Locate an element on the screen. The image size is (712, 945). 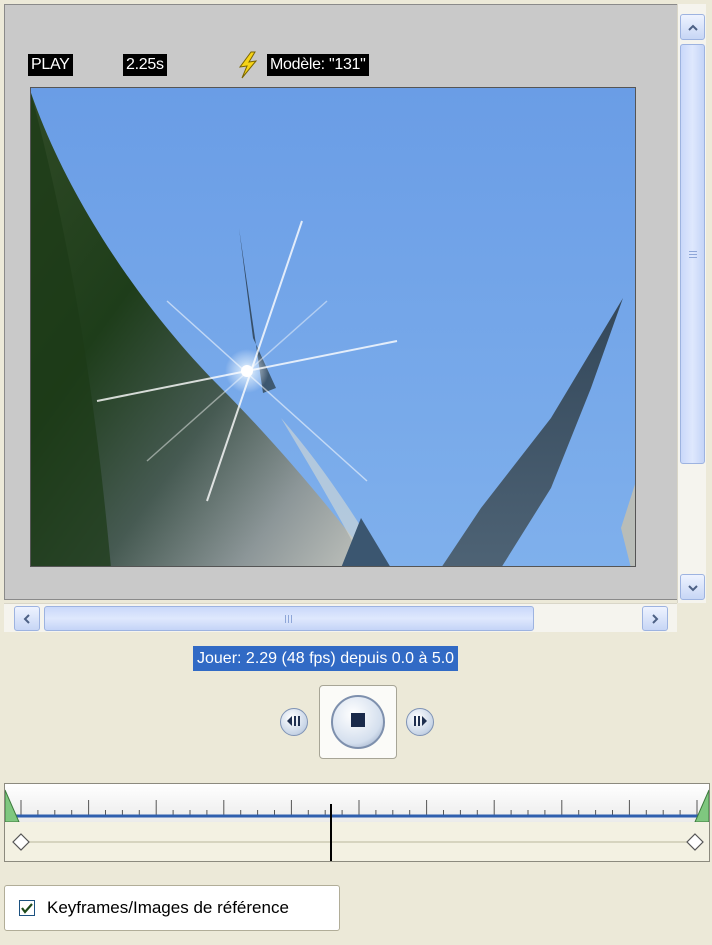
vertical-scrollbar is located at coordinates (691, 304).